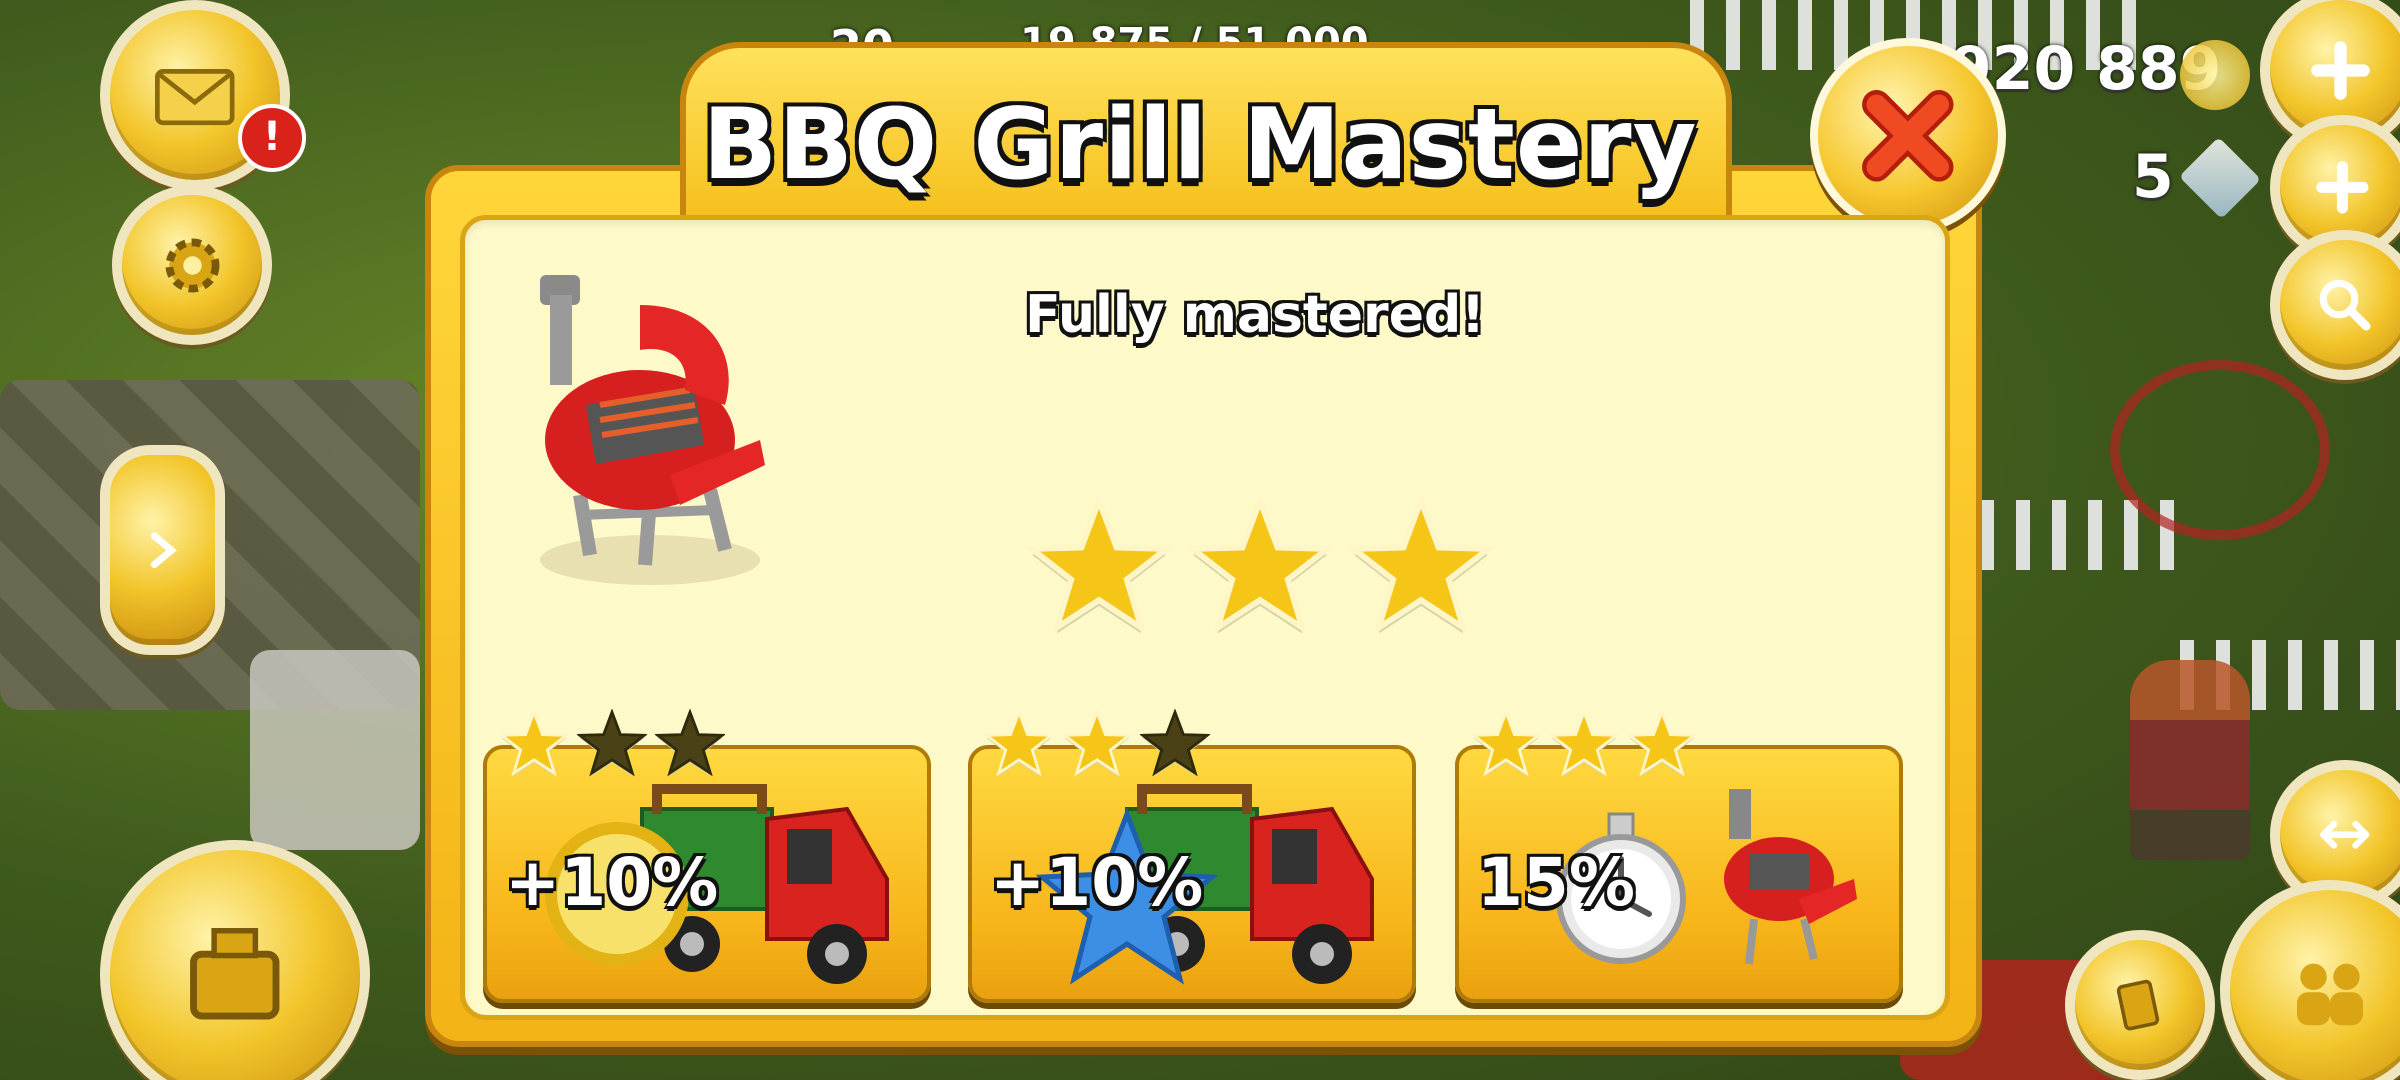 The width and height of the screenshot is (2400, 1080). What do you see at coordinates (195, 97) in the screenshot?
I see `envelope-icon` at bounding box center [195, 97].